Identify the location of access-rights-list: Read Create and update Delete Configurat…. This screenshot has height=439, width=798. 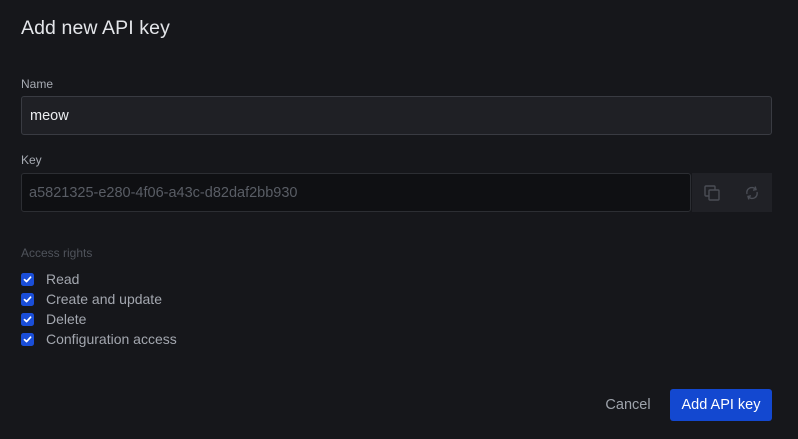
(99, 309).